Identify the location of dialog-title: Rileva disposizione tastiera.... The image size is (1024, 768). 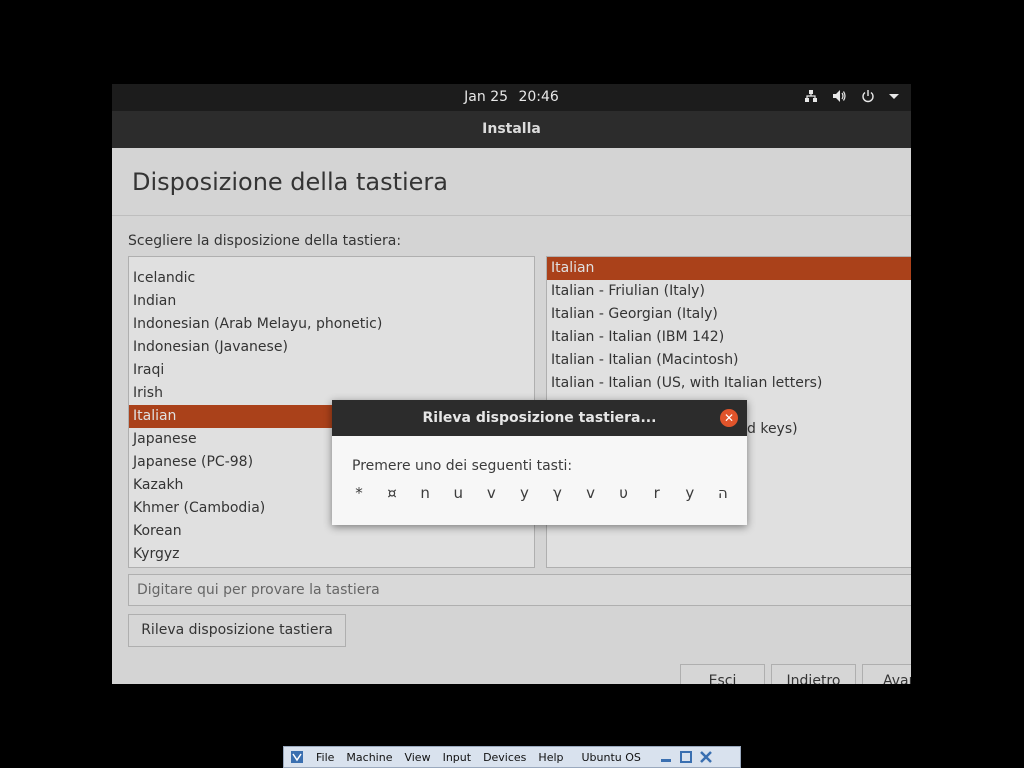
(539, 418).